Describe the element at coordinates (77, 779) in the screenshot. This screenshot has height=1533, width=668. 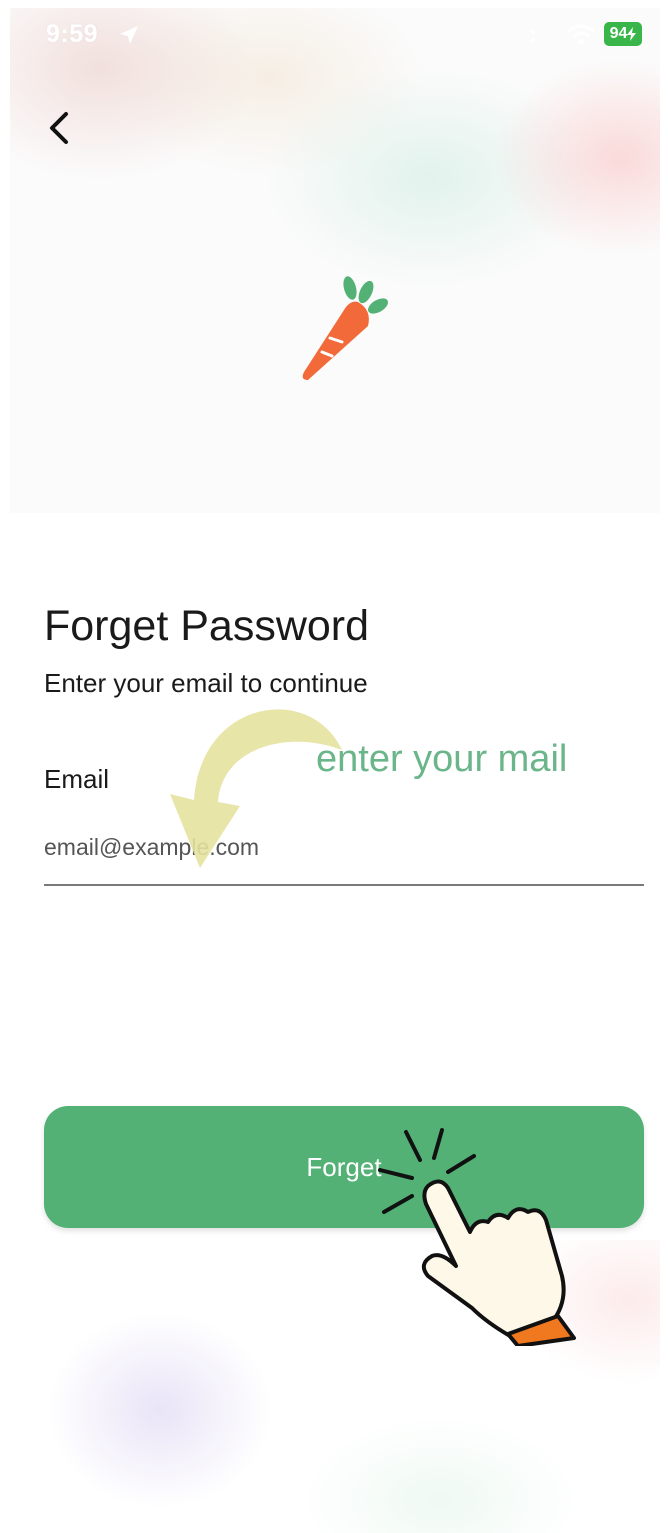
I see `email-label: Email` at that location.